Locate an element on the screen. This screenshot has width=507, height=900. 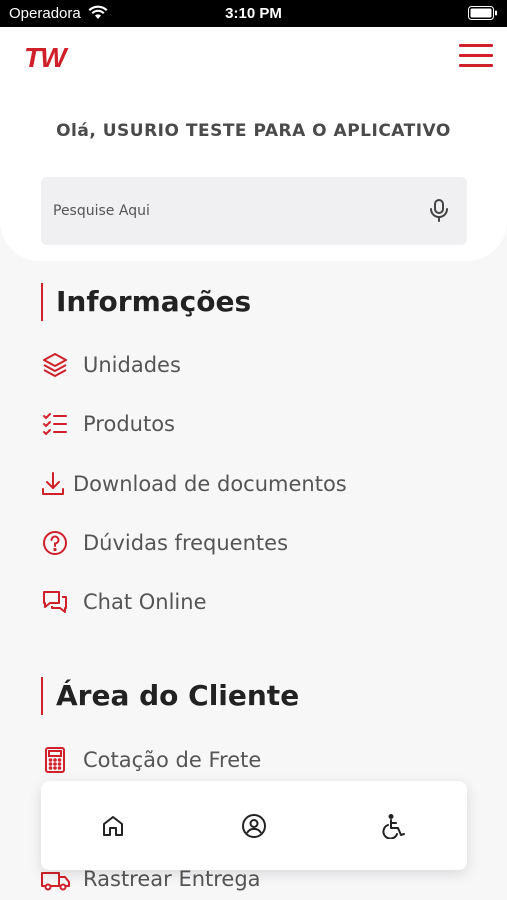
search-bar is located at coordinates (254, 211).